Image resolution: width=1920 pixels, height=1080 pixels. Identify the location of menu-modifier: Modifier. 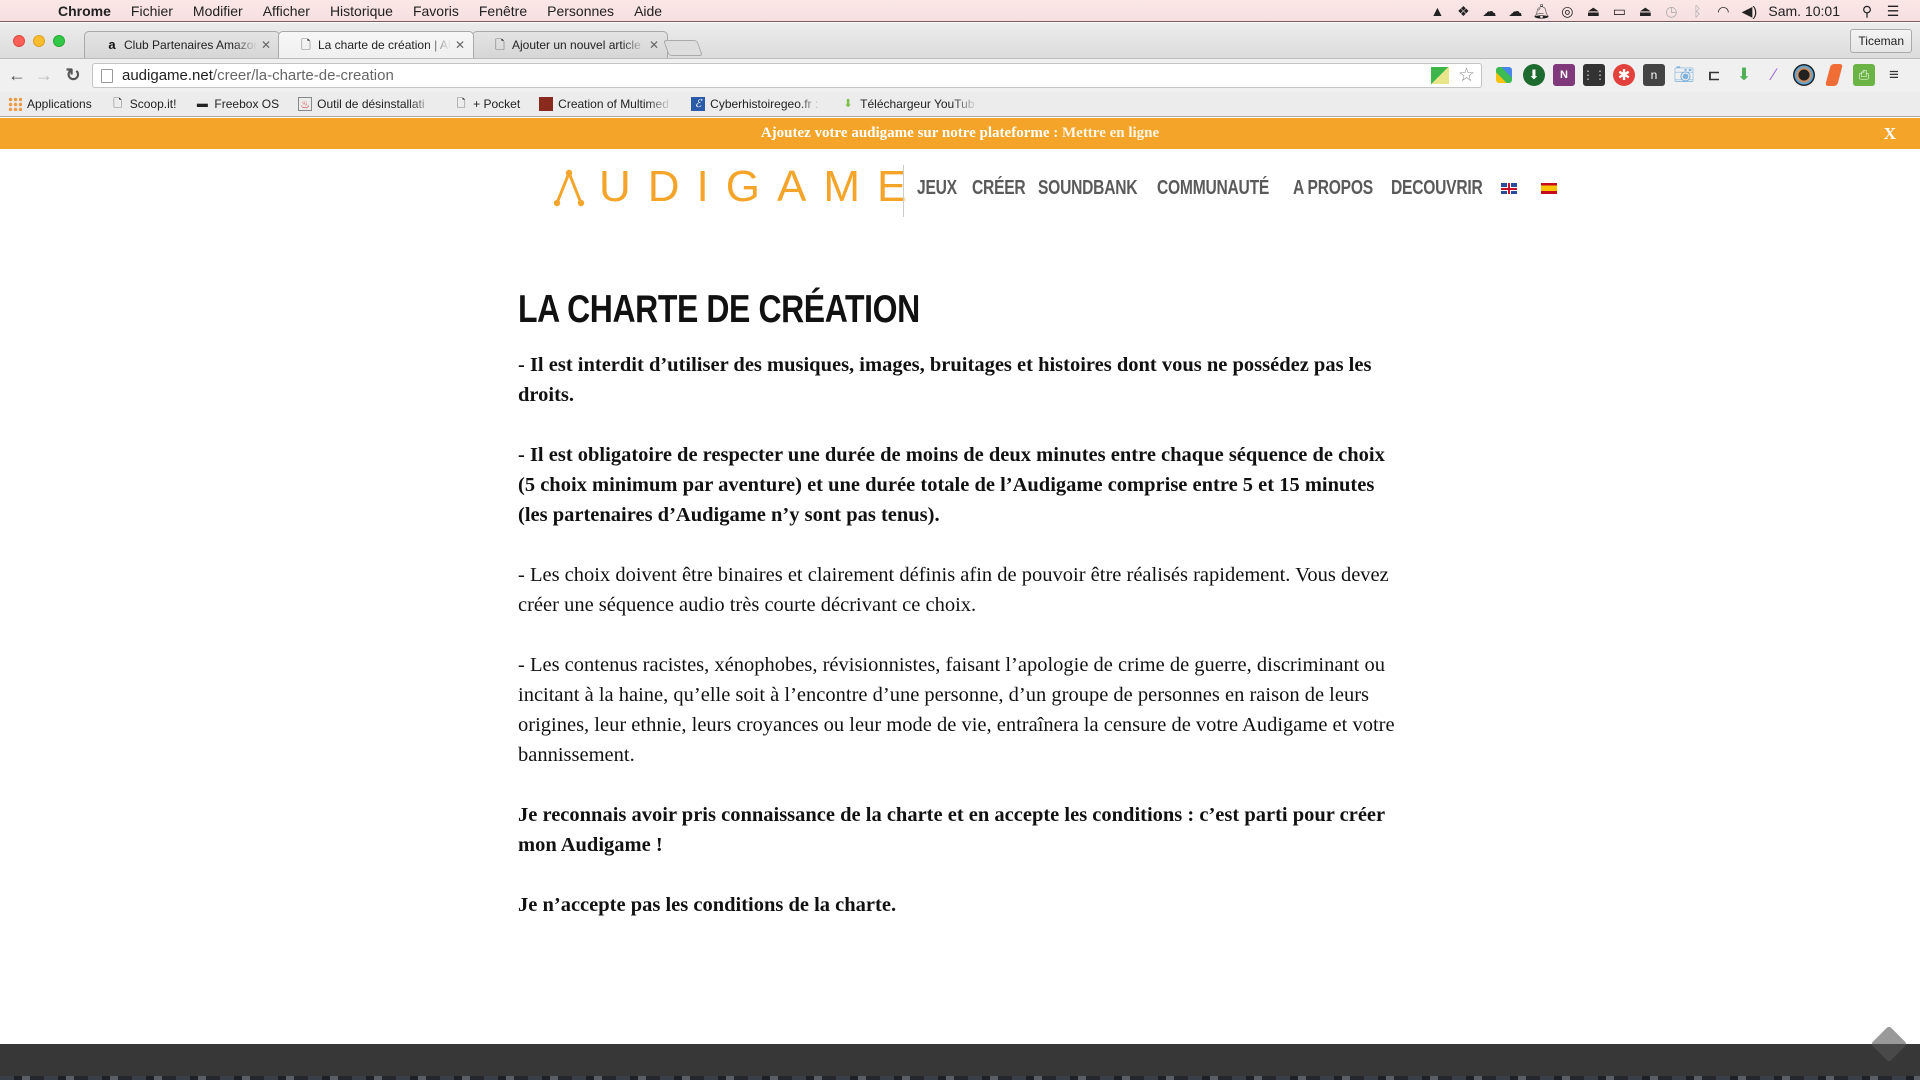
(218, 11).